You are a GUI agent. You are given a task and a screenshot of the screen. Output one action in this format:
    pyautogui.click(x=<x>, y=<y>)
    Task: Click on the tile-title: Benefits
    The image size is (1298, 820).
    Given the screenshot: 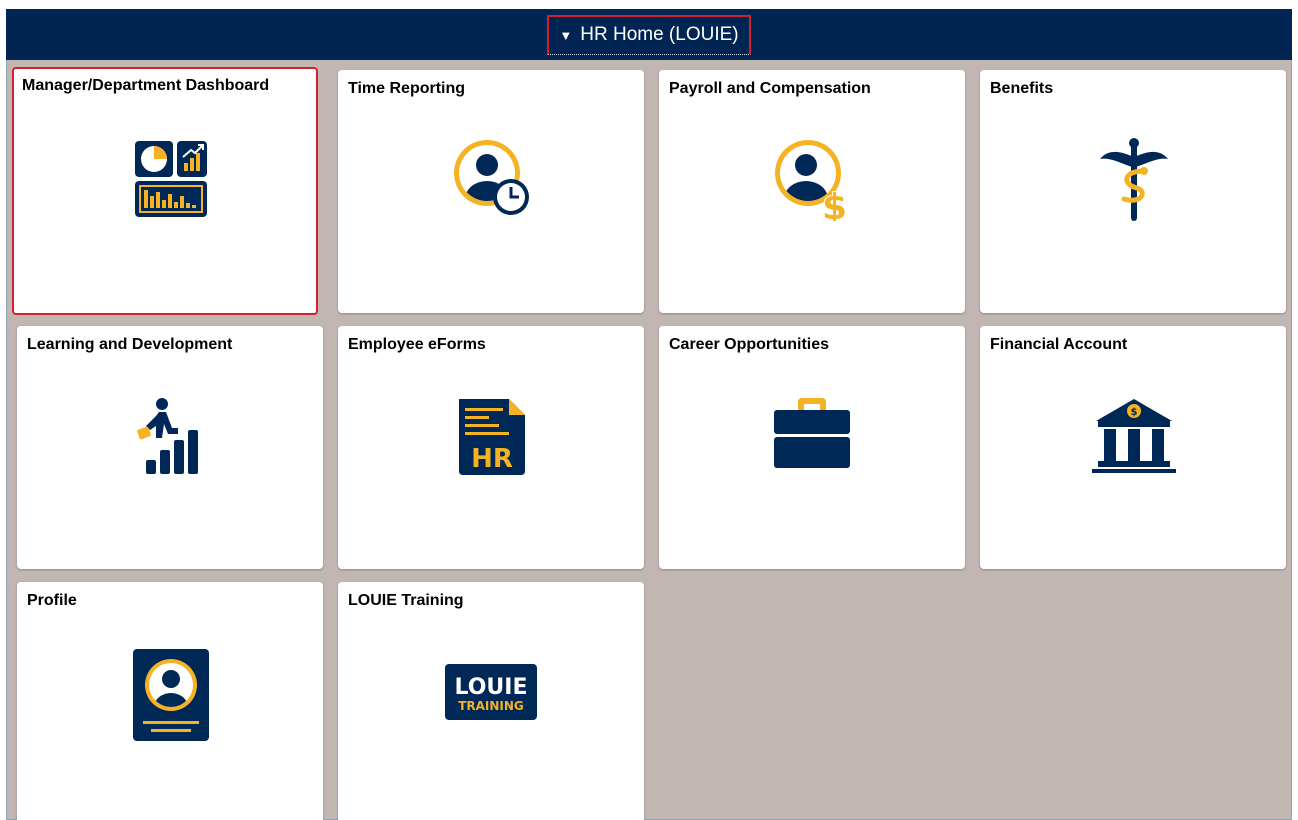 What is the action you would take?
    pyautogui.click(x=1022, y=88)
    